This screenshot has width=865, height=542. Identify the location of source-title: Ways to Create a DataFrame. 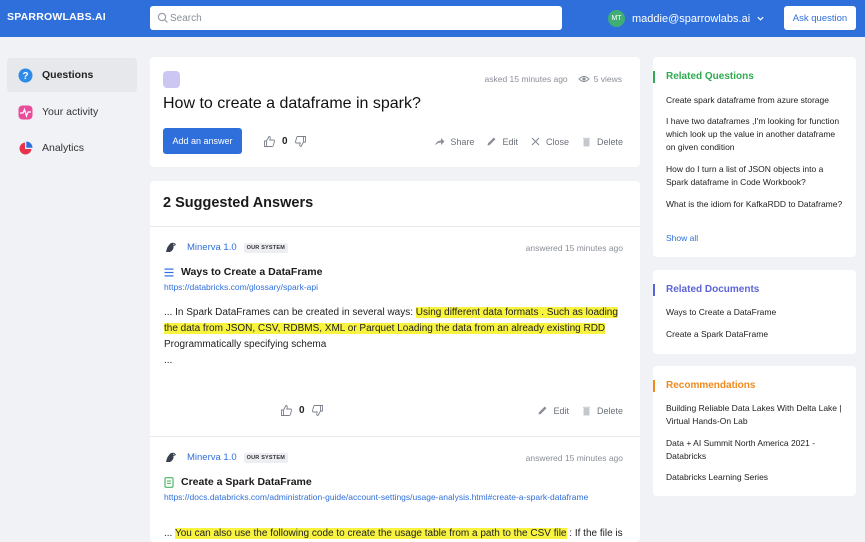
(243, 272).